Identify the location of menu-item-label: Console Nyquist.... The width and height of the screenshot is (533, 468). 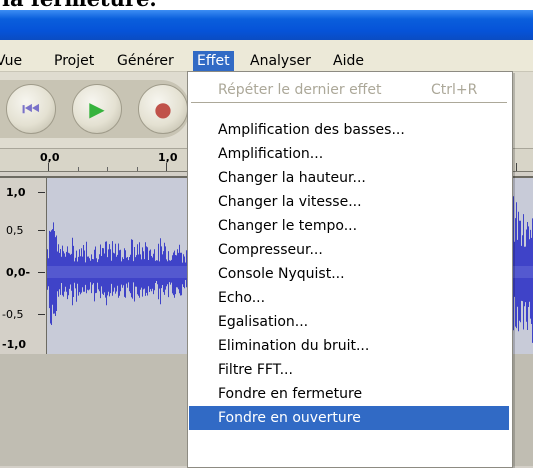
(281, 274).